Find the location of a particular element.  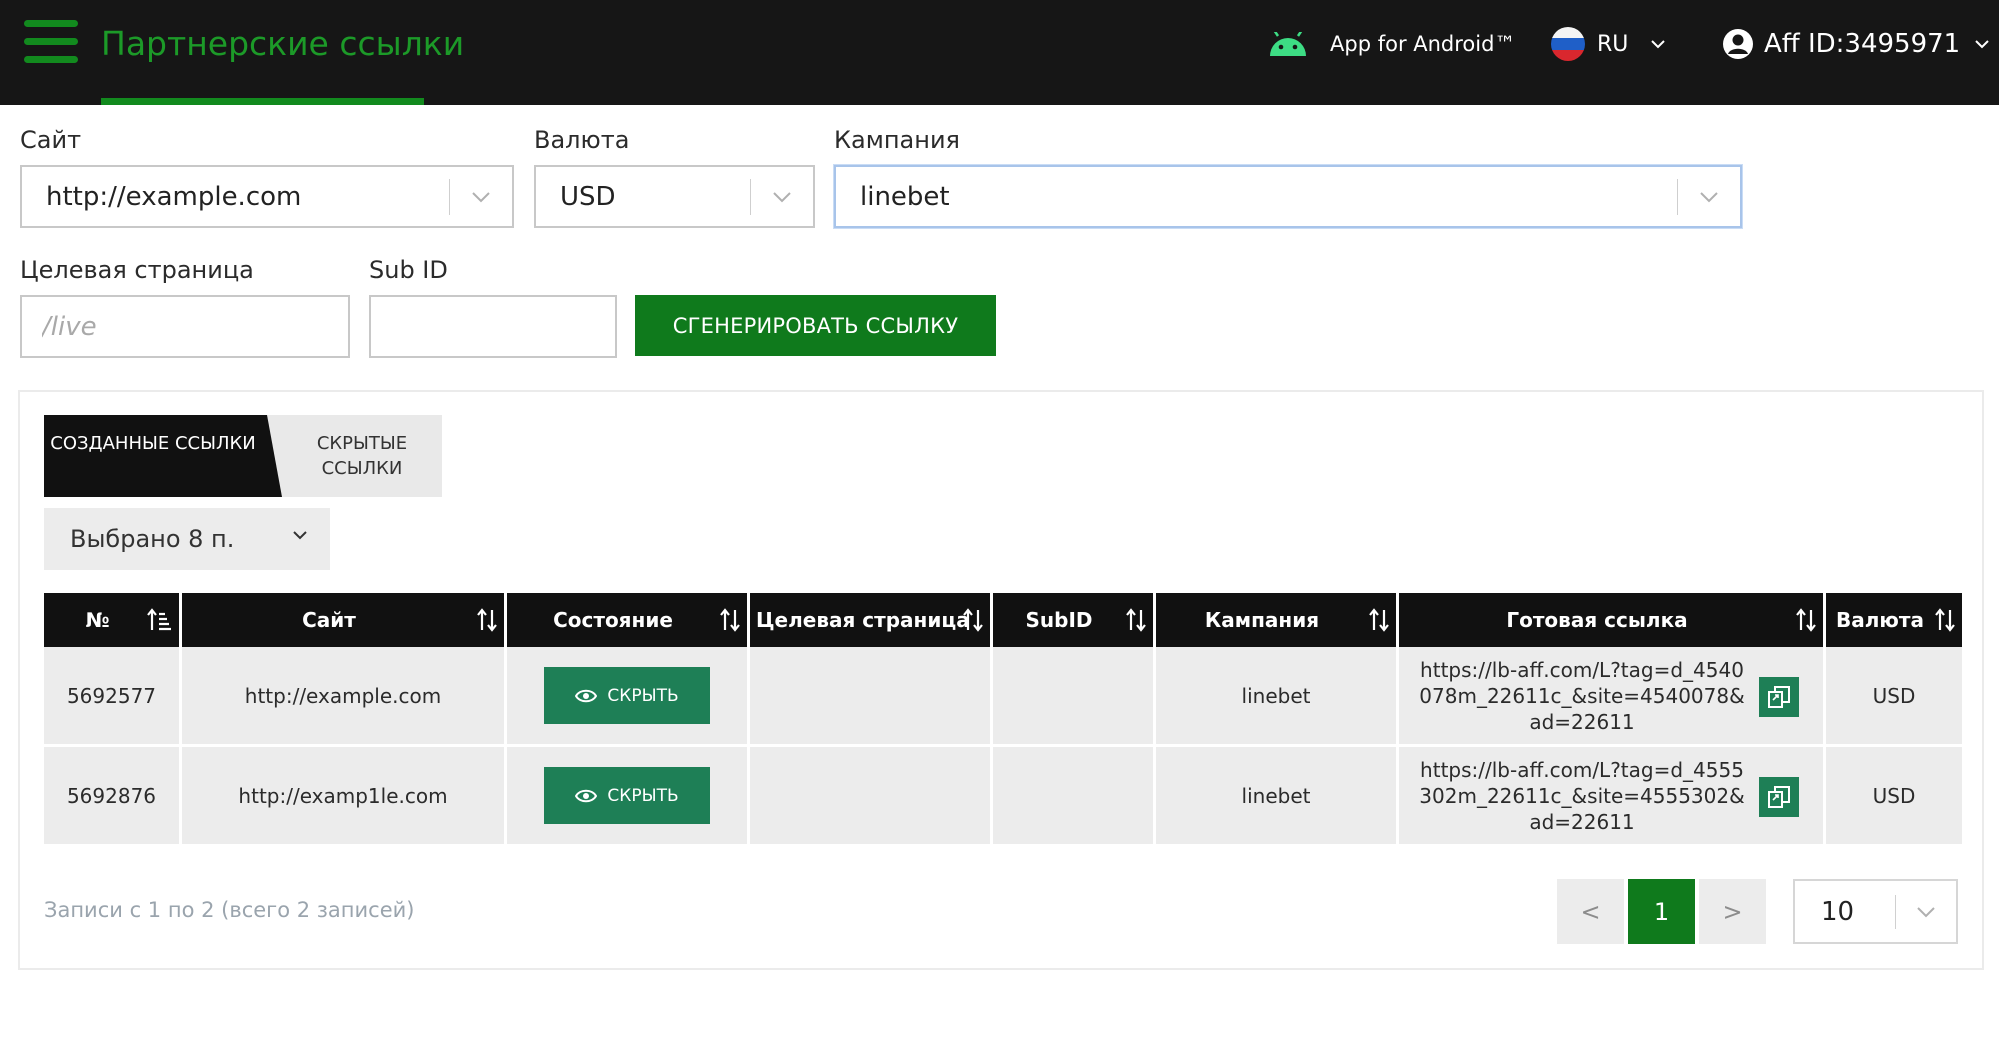

sort-asc-icon is located at coordinates (159, 619).